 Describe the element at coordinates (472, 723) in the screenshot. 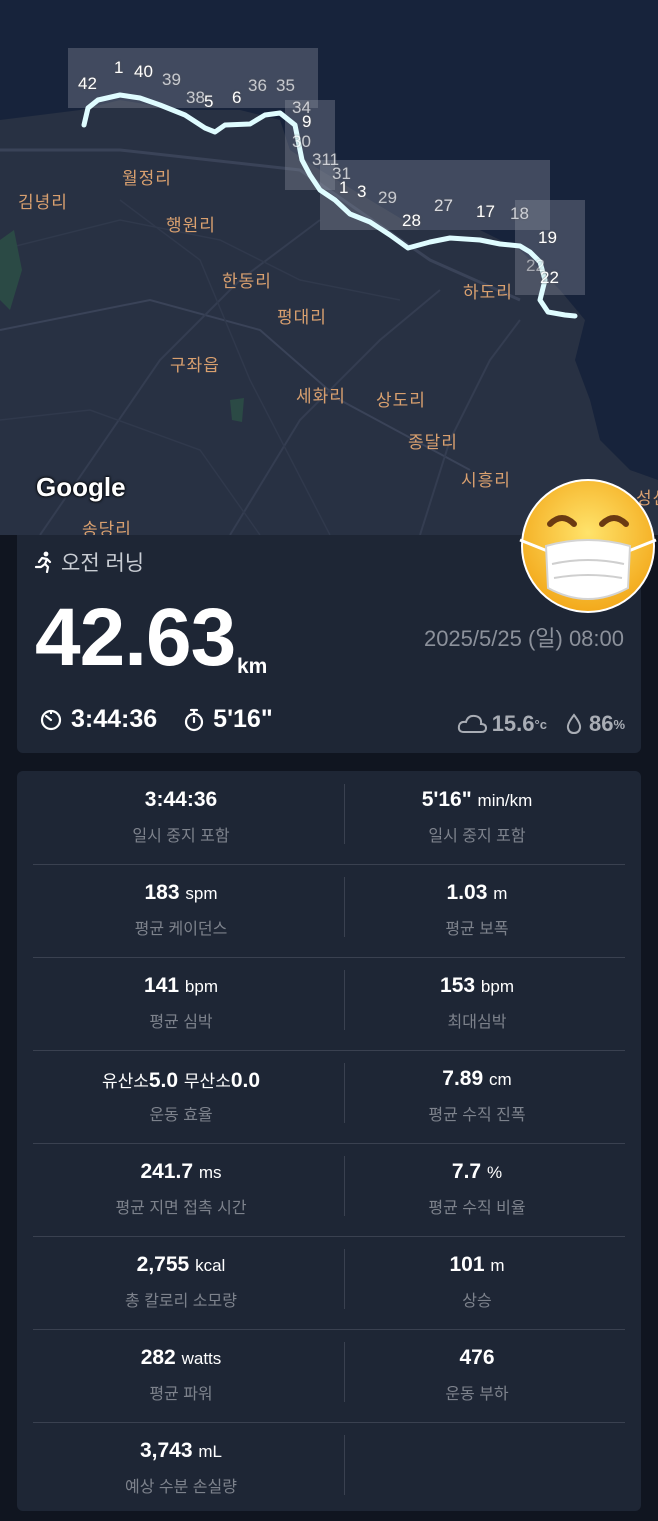

I see `cloud-icon` at that location.